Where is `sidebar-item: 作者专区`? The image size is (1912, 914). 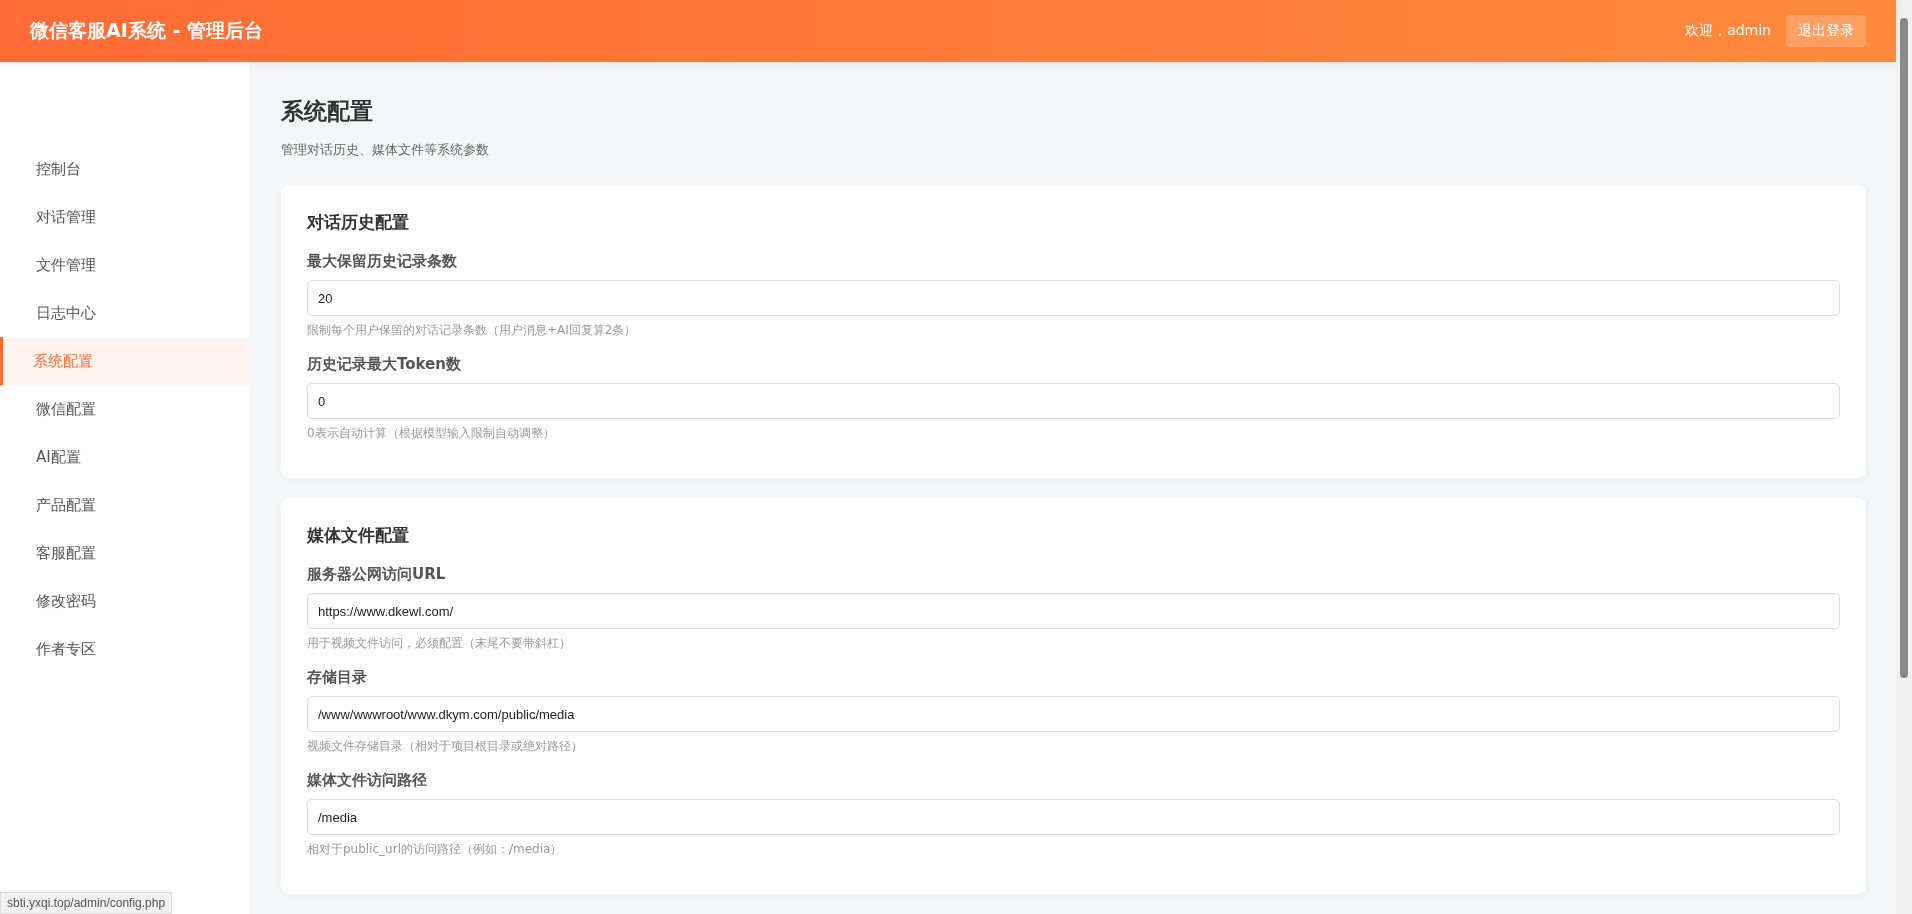
sidebar-item: 作者专区 is located at coordinates (125, 649).